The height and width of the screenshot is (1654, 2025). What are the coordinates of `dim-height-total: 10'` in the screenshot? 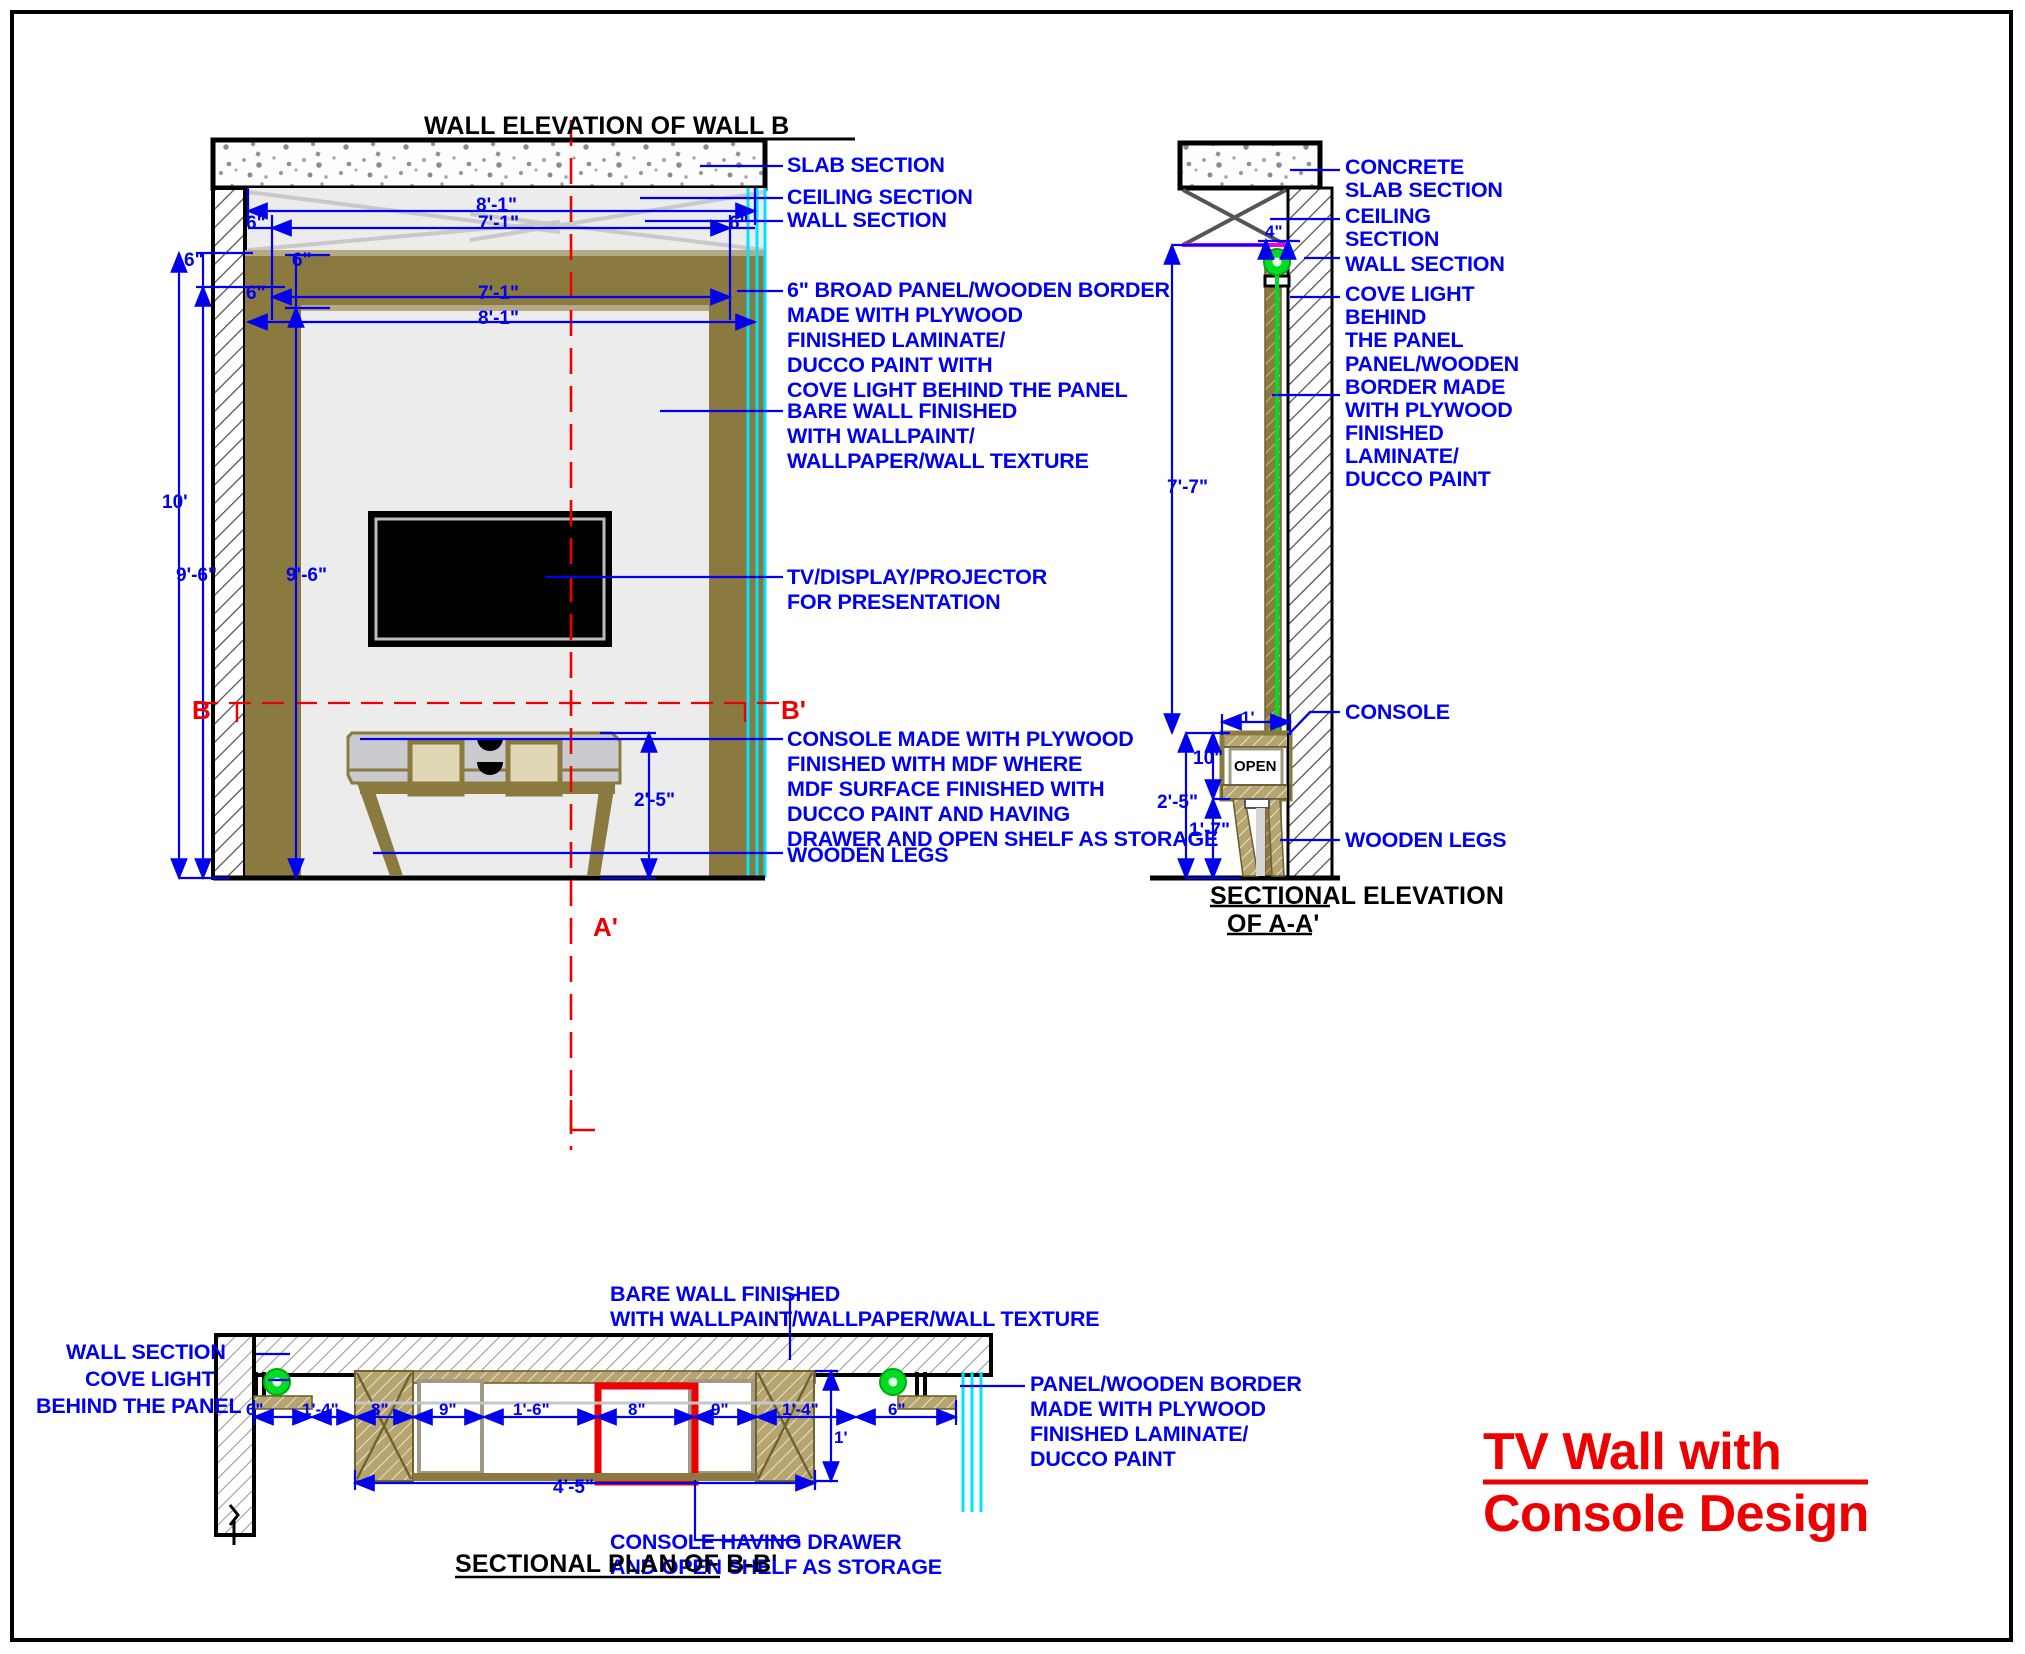 It's located at (175, 502).